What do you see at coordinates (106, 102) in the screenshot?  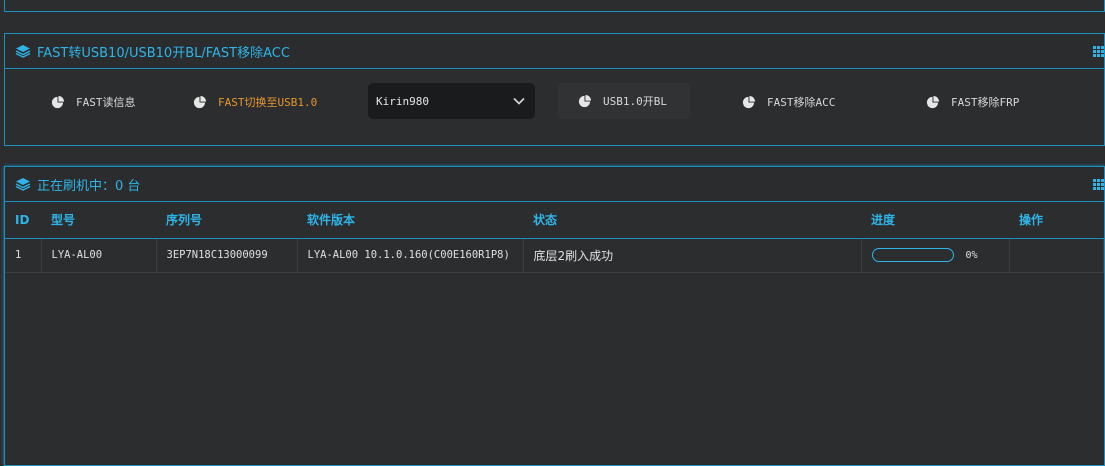 I see `fast-read-info-label: FAST读信息` at bounding box center [106, 102].